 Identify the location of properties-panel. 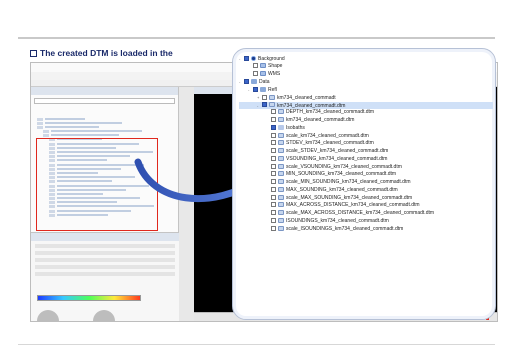
(105, 276).